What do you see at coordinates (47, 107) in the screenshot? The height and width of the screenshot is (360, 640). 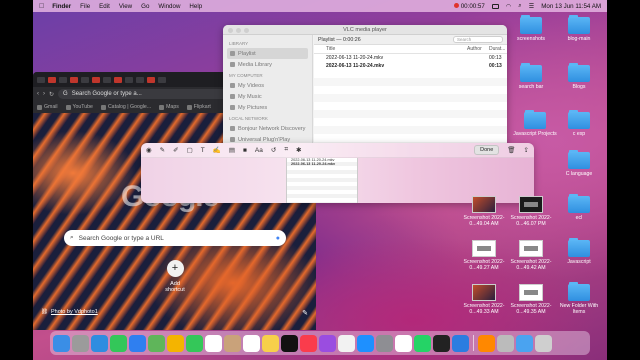 I see `bookmark-gmail: Gmail` at bounding box center [47, 107].